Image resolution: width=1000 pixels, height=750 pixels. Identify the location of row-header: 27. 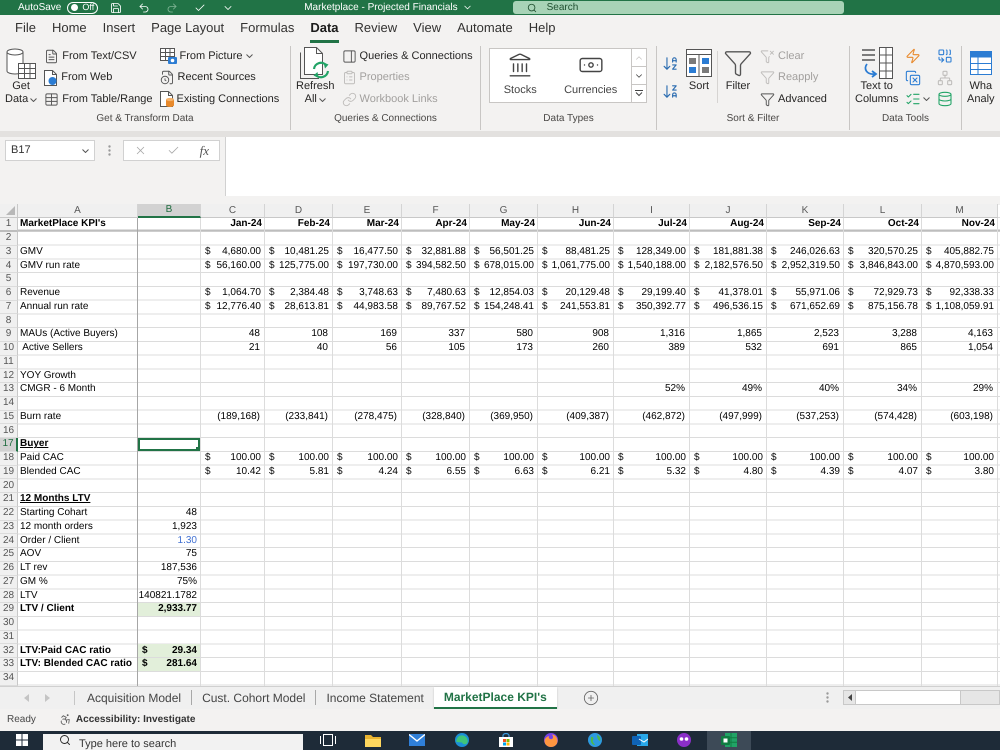
(9, 583).